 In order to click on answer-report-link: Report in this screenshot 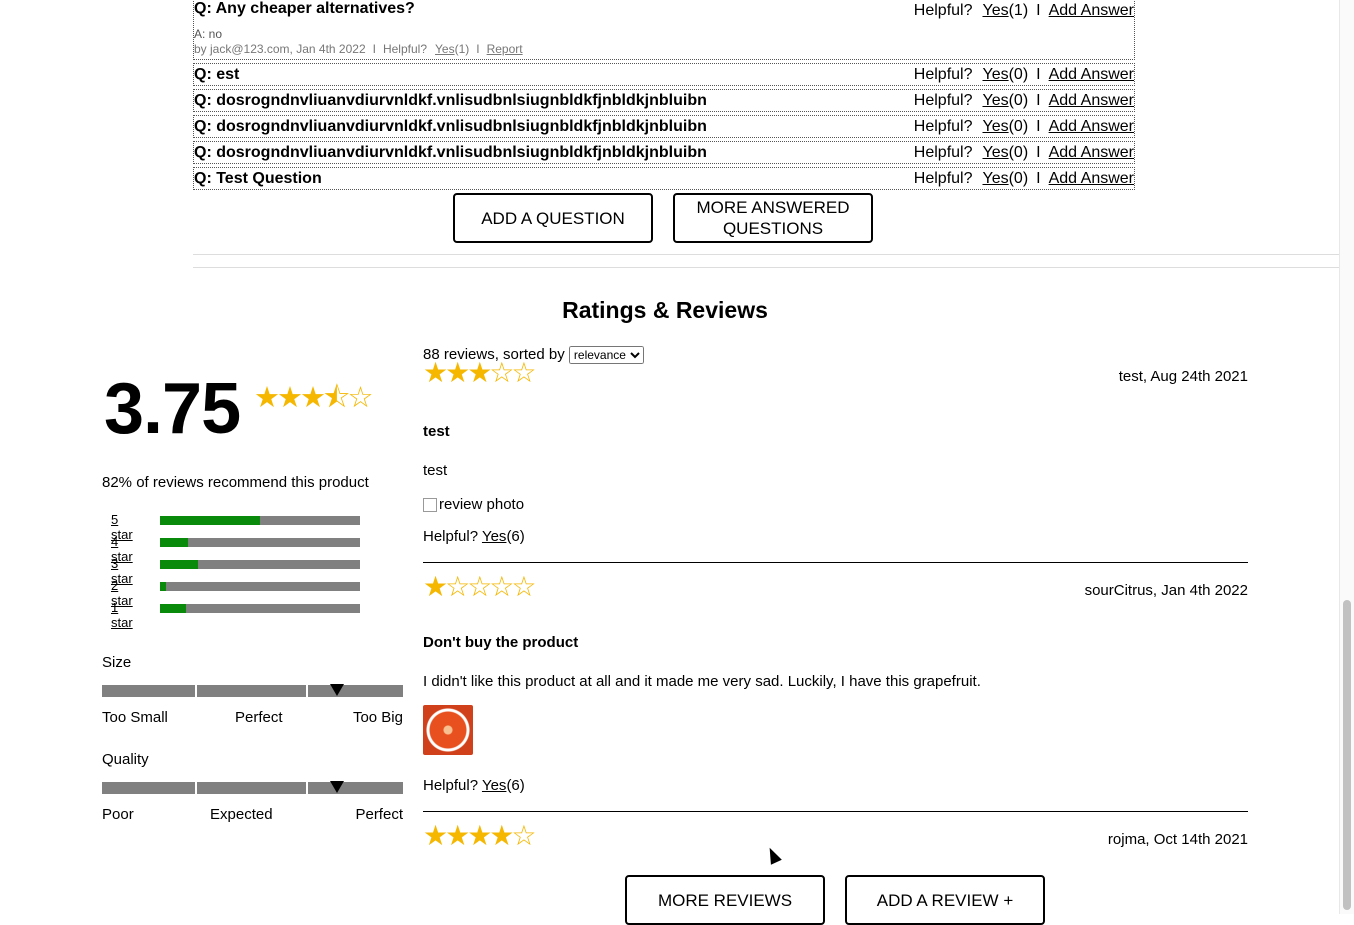, I will do `click(505, 49)`.